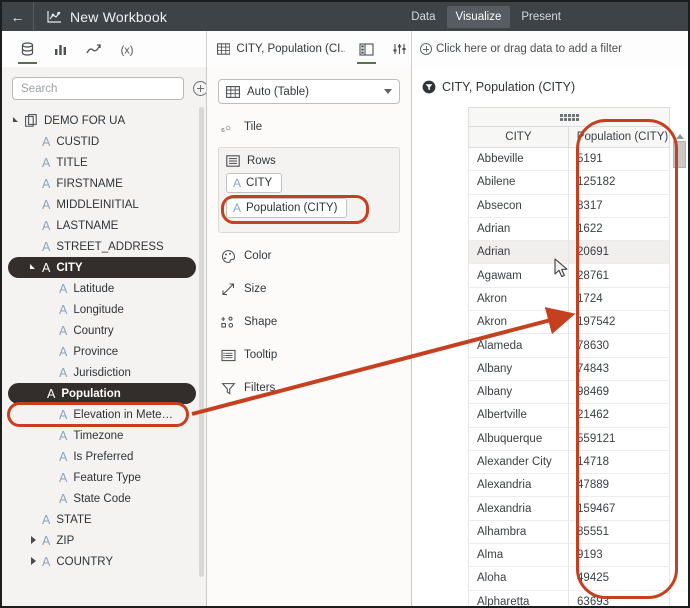 The width and height of the screenshot is (690, 608). Describe the element at coordinates (521, 49) in the screenshot. I see `filter-hint: Click here or drag data to add a filter` at that location.